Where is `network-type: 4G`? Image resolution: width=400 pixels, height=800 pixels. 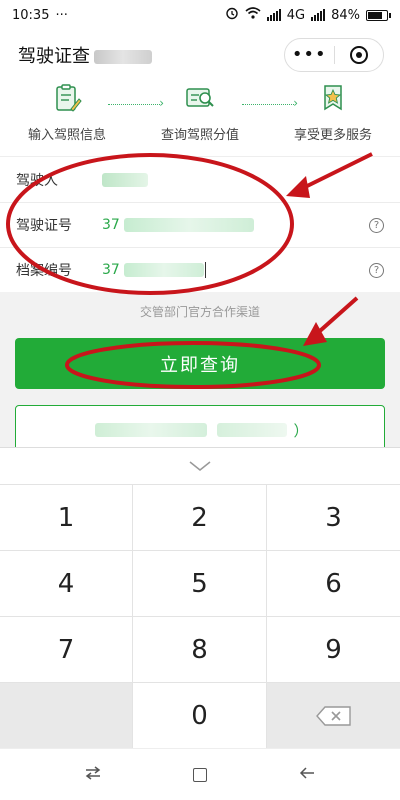
network-type: 4G is located at coordinates (296, 15).